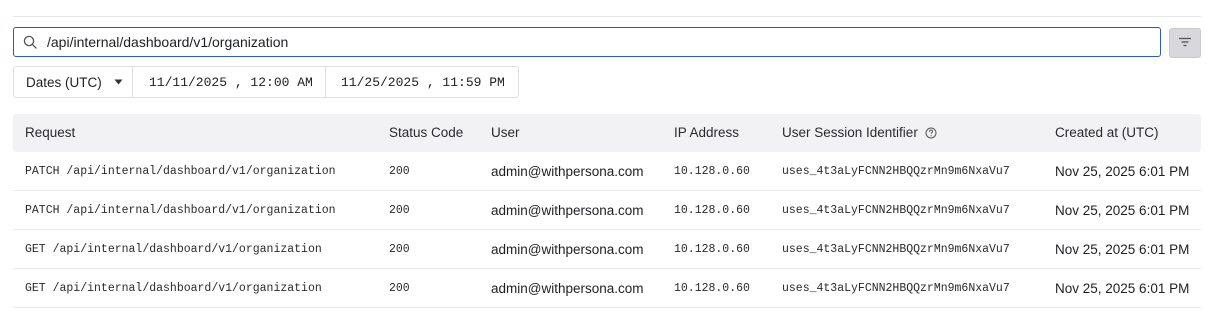 The width and height of the screenshot is (1219, 312). What do you see at coordinates (422, 82) in the screenshot?
I see `date-to-input: 11/25/2025 , 11:59 PM` at bounding box center [422, 82].